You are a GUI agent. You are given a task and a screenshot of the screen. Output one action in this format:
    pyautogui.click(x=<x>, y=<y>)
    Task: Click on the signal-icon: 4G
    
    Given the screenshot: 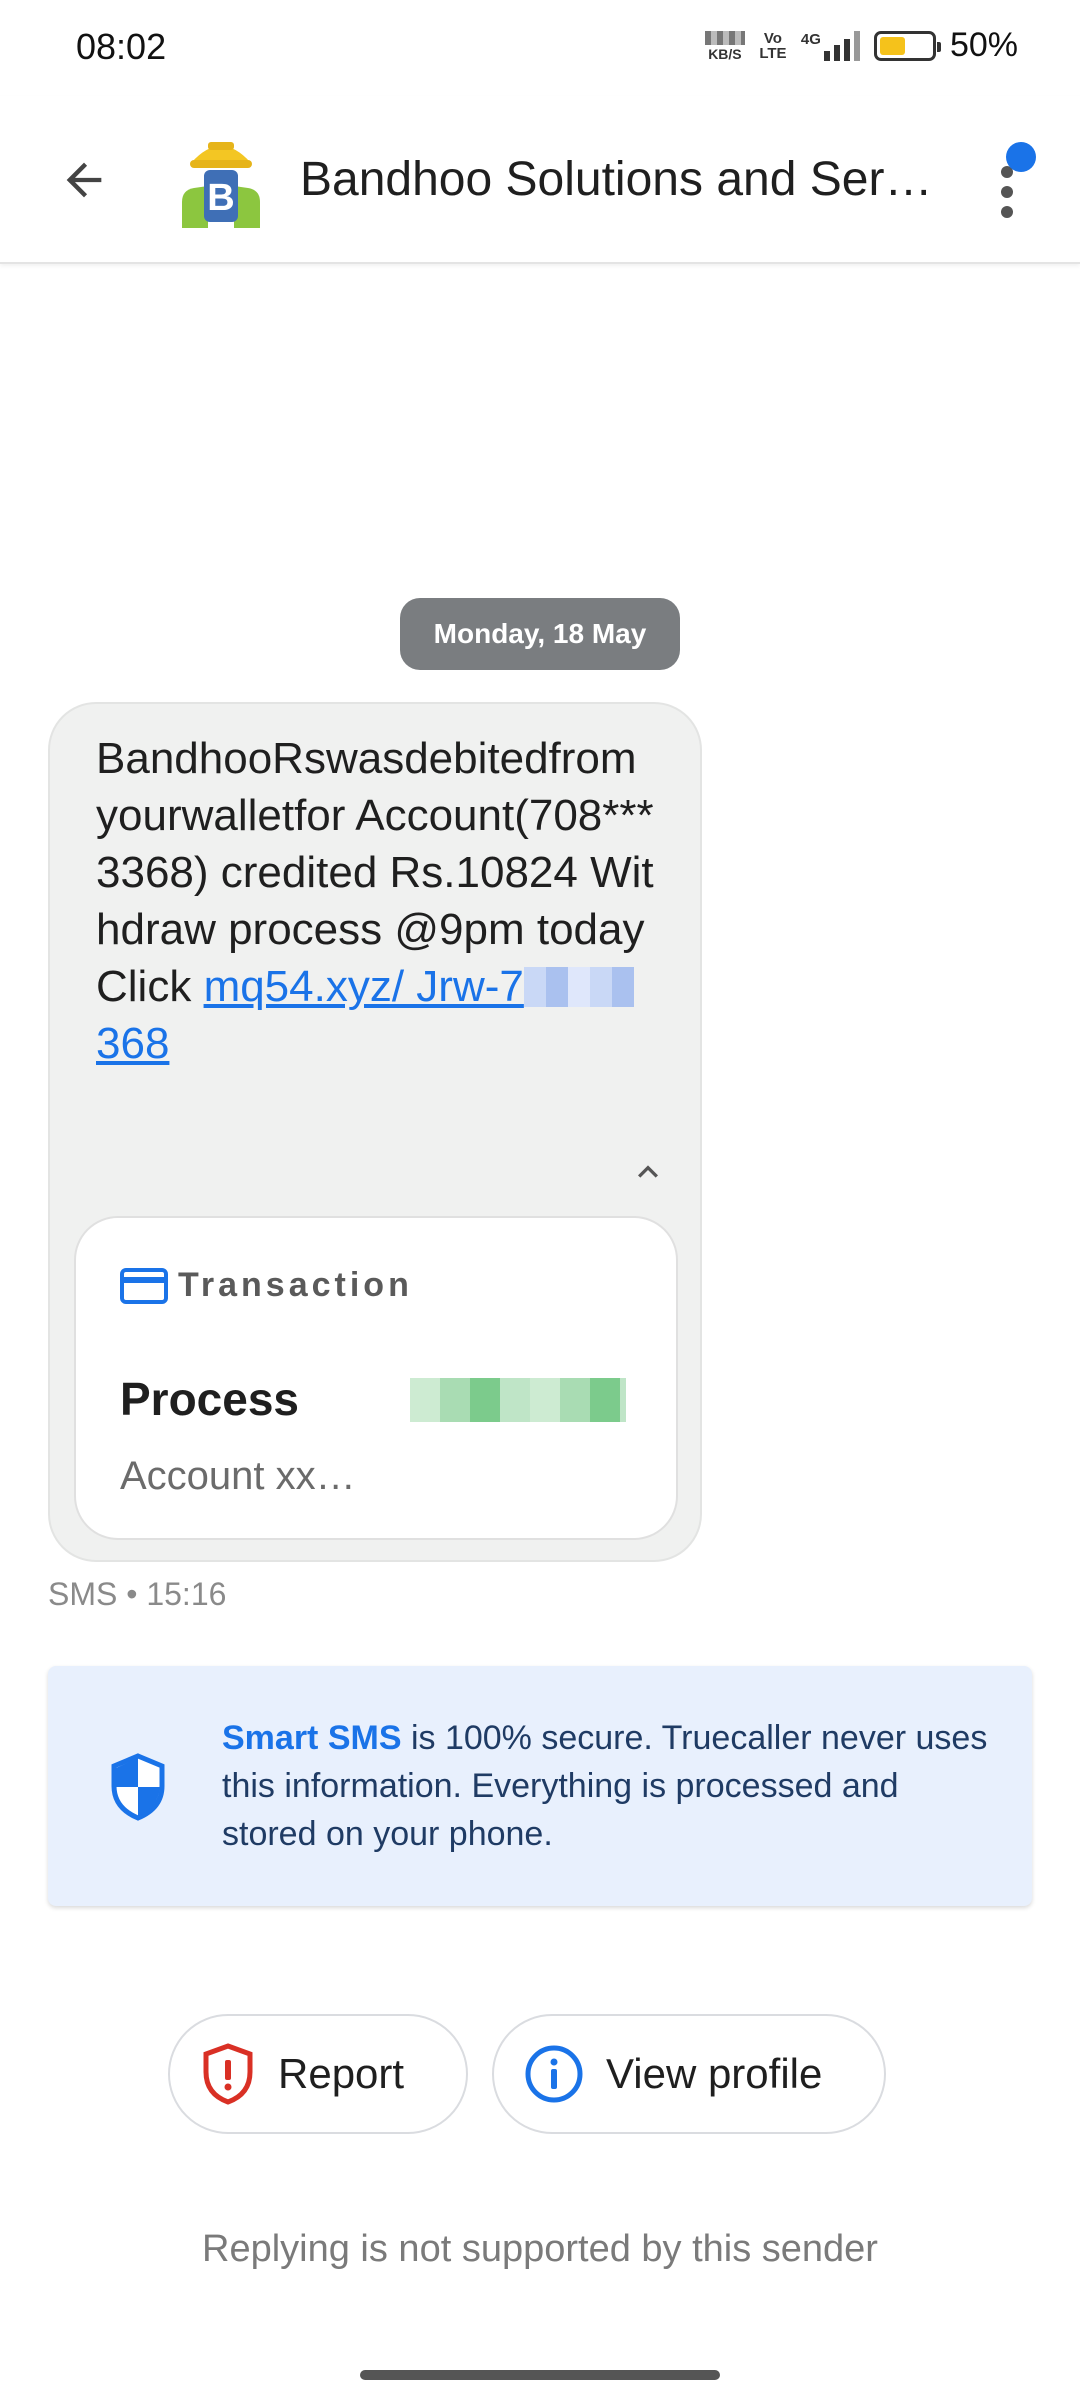 What is the action you would take?
    pyautogui.click(x=830, y=45)
    